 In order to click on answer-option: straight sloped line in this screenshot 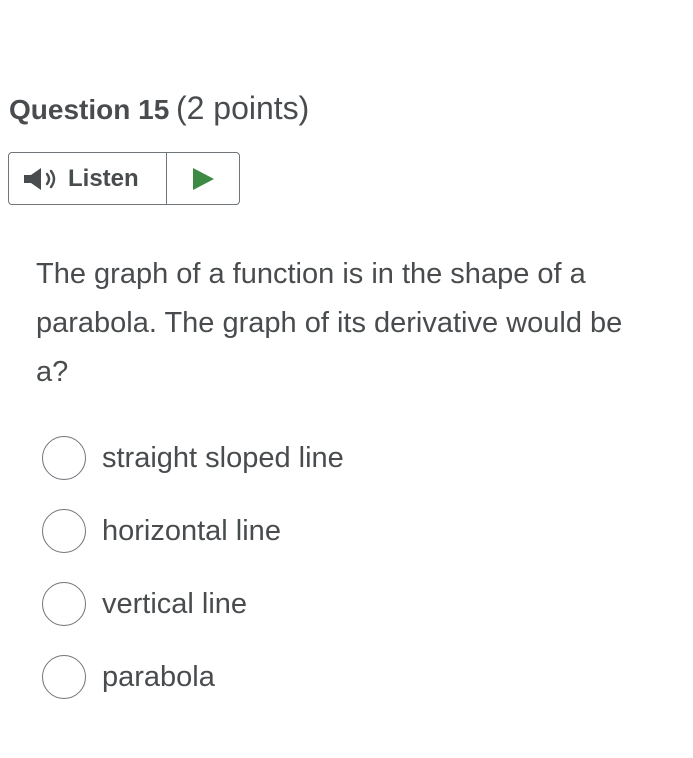, I will do `click(352, 472)`.